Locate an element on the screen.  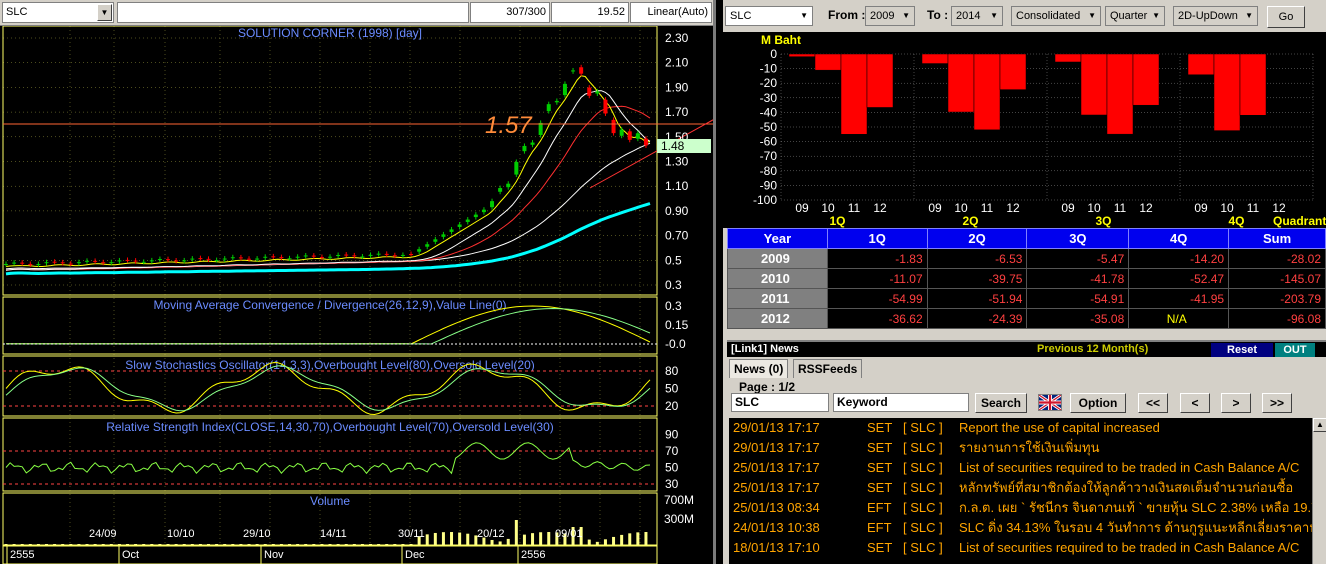
statement-type-select: Consolidated ▼ is located at coordinates (1056, 16).